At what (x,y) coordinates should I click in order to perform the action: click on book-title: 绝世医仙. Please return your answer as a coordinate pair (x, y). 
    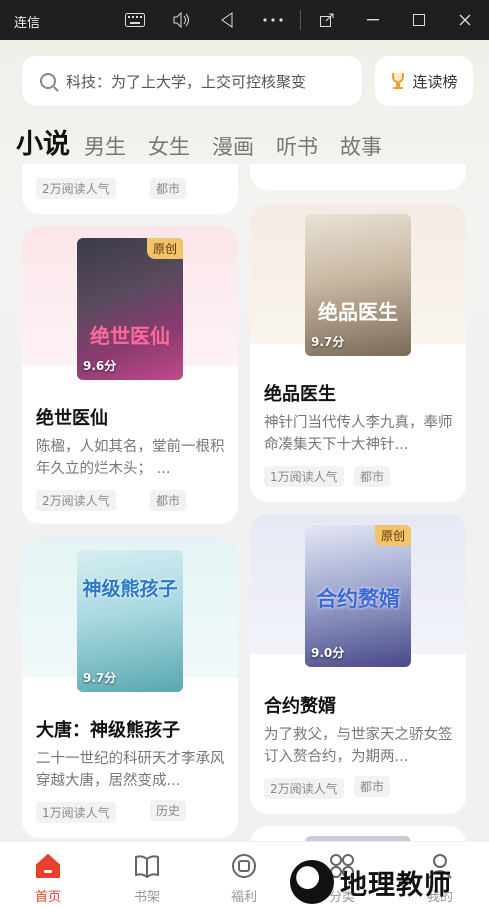
    Looking at the image, I should click on (72, 418).